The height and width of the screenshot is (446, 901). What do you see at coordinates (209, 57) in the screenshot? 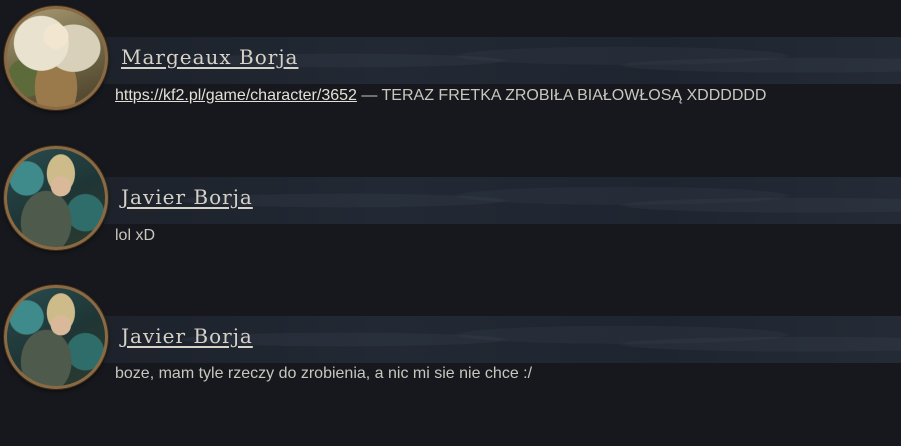
I see `author-name: Margeaux Borja` at bounding box center [209, 57].